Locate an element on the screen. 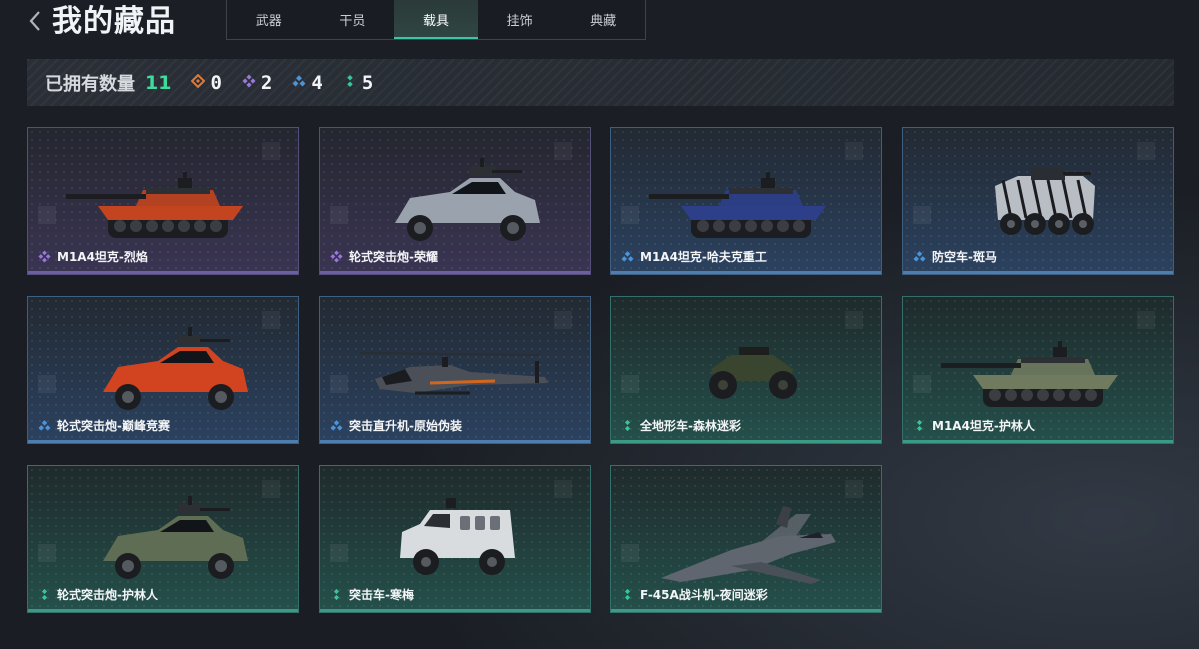 The height and width of the screenshot is (649, 1199). vehicle-card: 轮式突击炮-荣耀 is located at coordinates (455, 201).